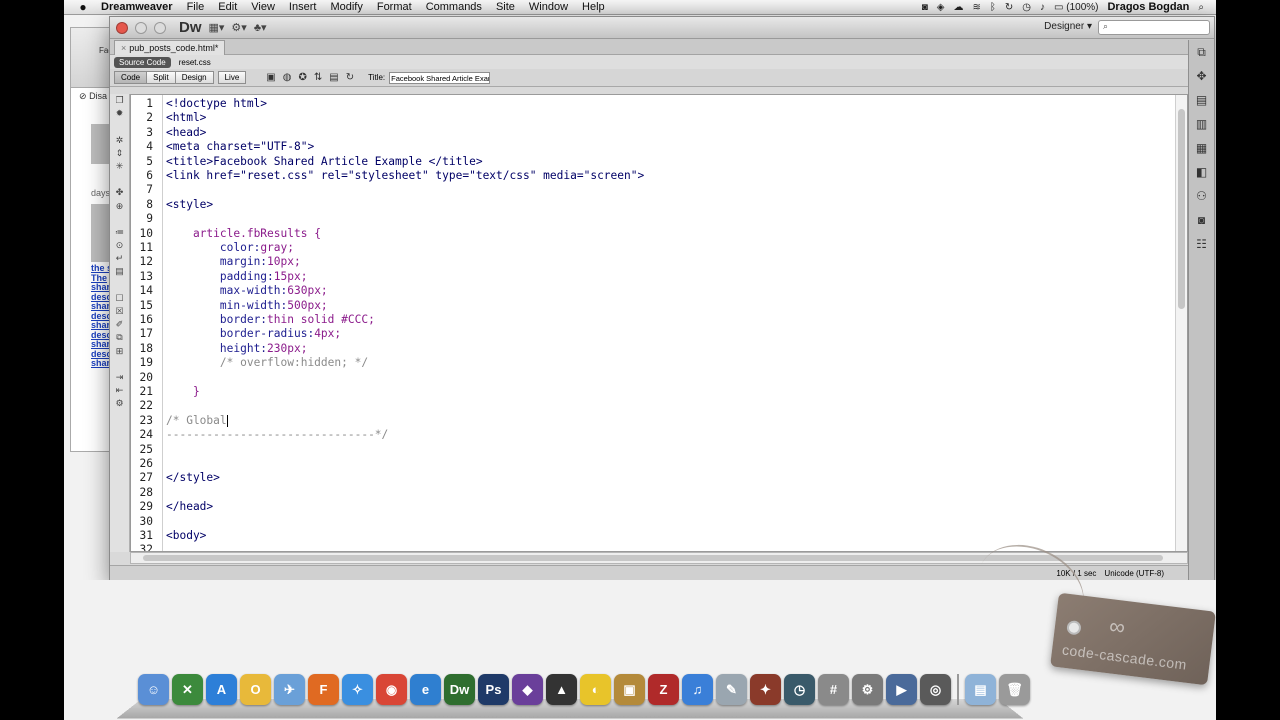 This screenshot has width=1280, height=720. What do you see at coordinates (1134, 573) in the screenshot?
I see `encoding-status: Unicode (UTF-8)` at bounding box center [1134, 573].